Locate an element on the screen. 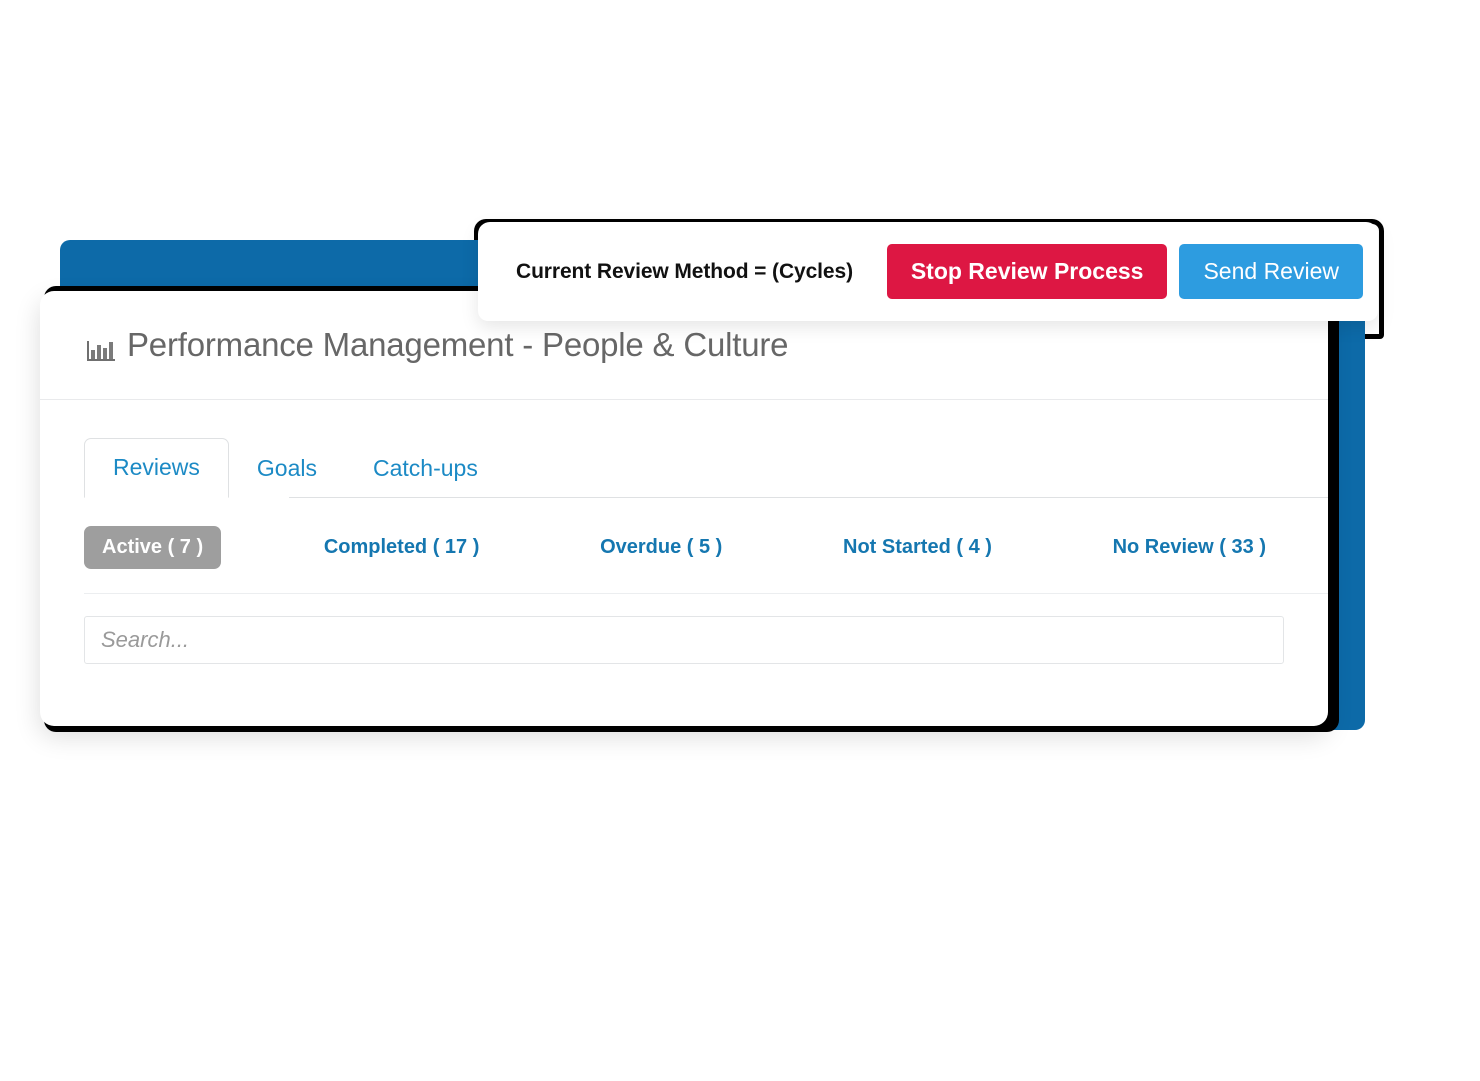 This screenshot has width=1480, height=1081. tab-catch-ups: Catch-ups is located at coordinates (425, 469).